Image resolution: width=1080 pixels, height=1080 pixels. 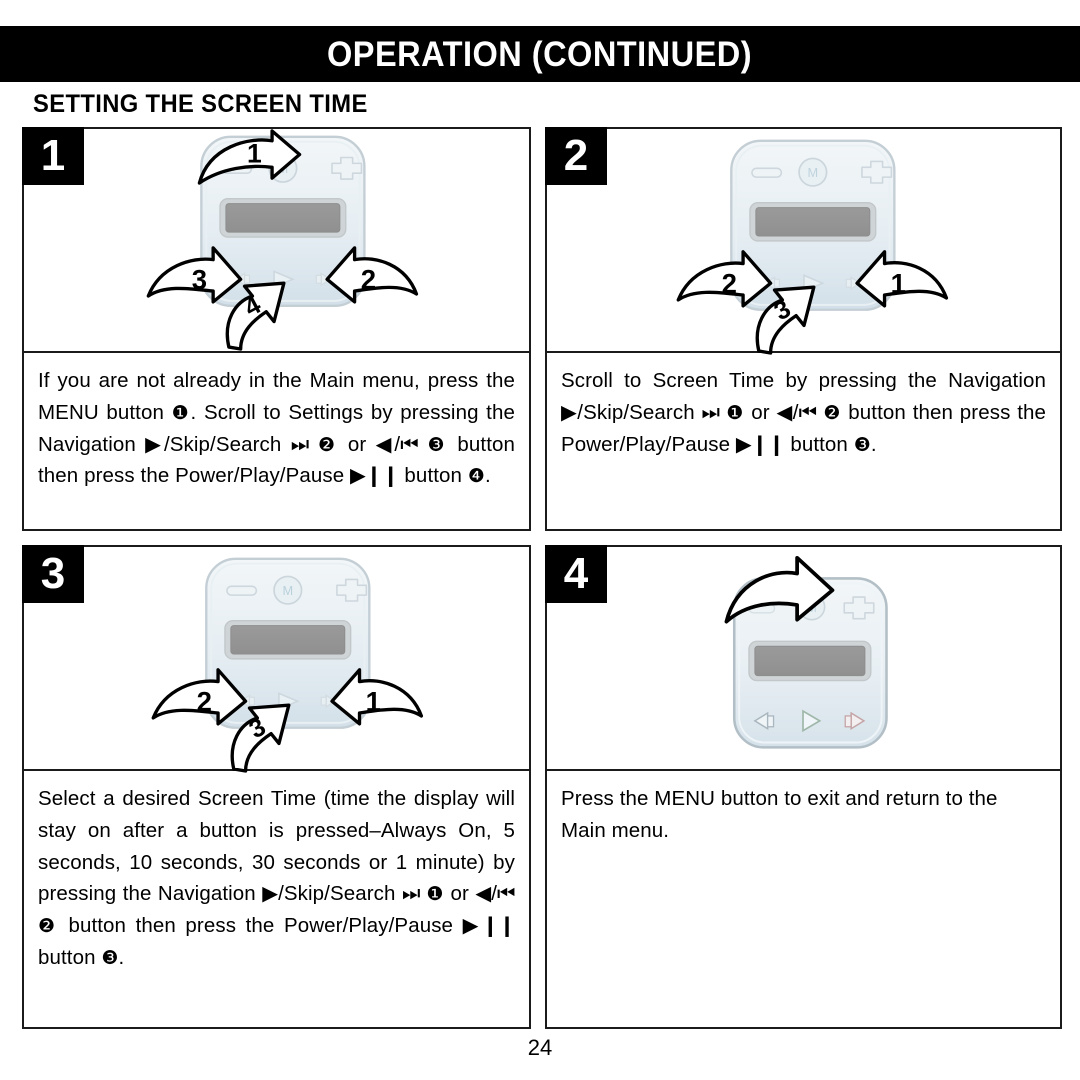 I want to click on step-1-figure-panel: 1 1 3 2 4, so click(x=276, y=240).